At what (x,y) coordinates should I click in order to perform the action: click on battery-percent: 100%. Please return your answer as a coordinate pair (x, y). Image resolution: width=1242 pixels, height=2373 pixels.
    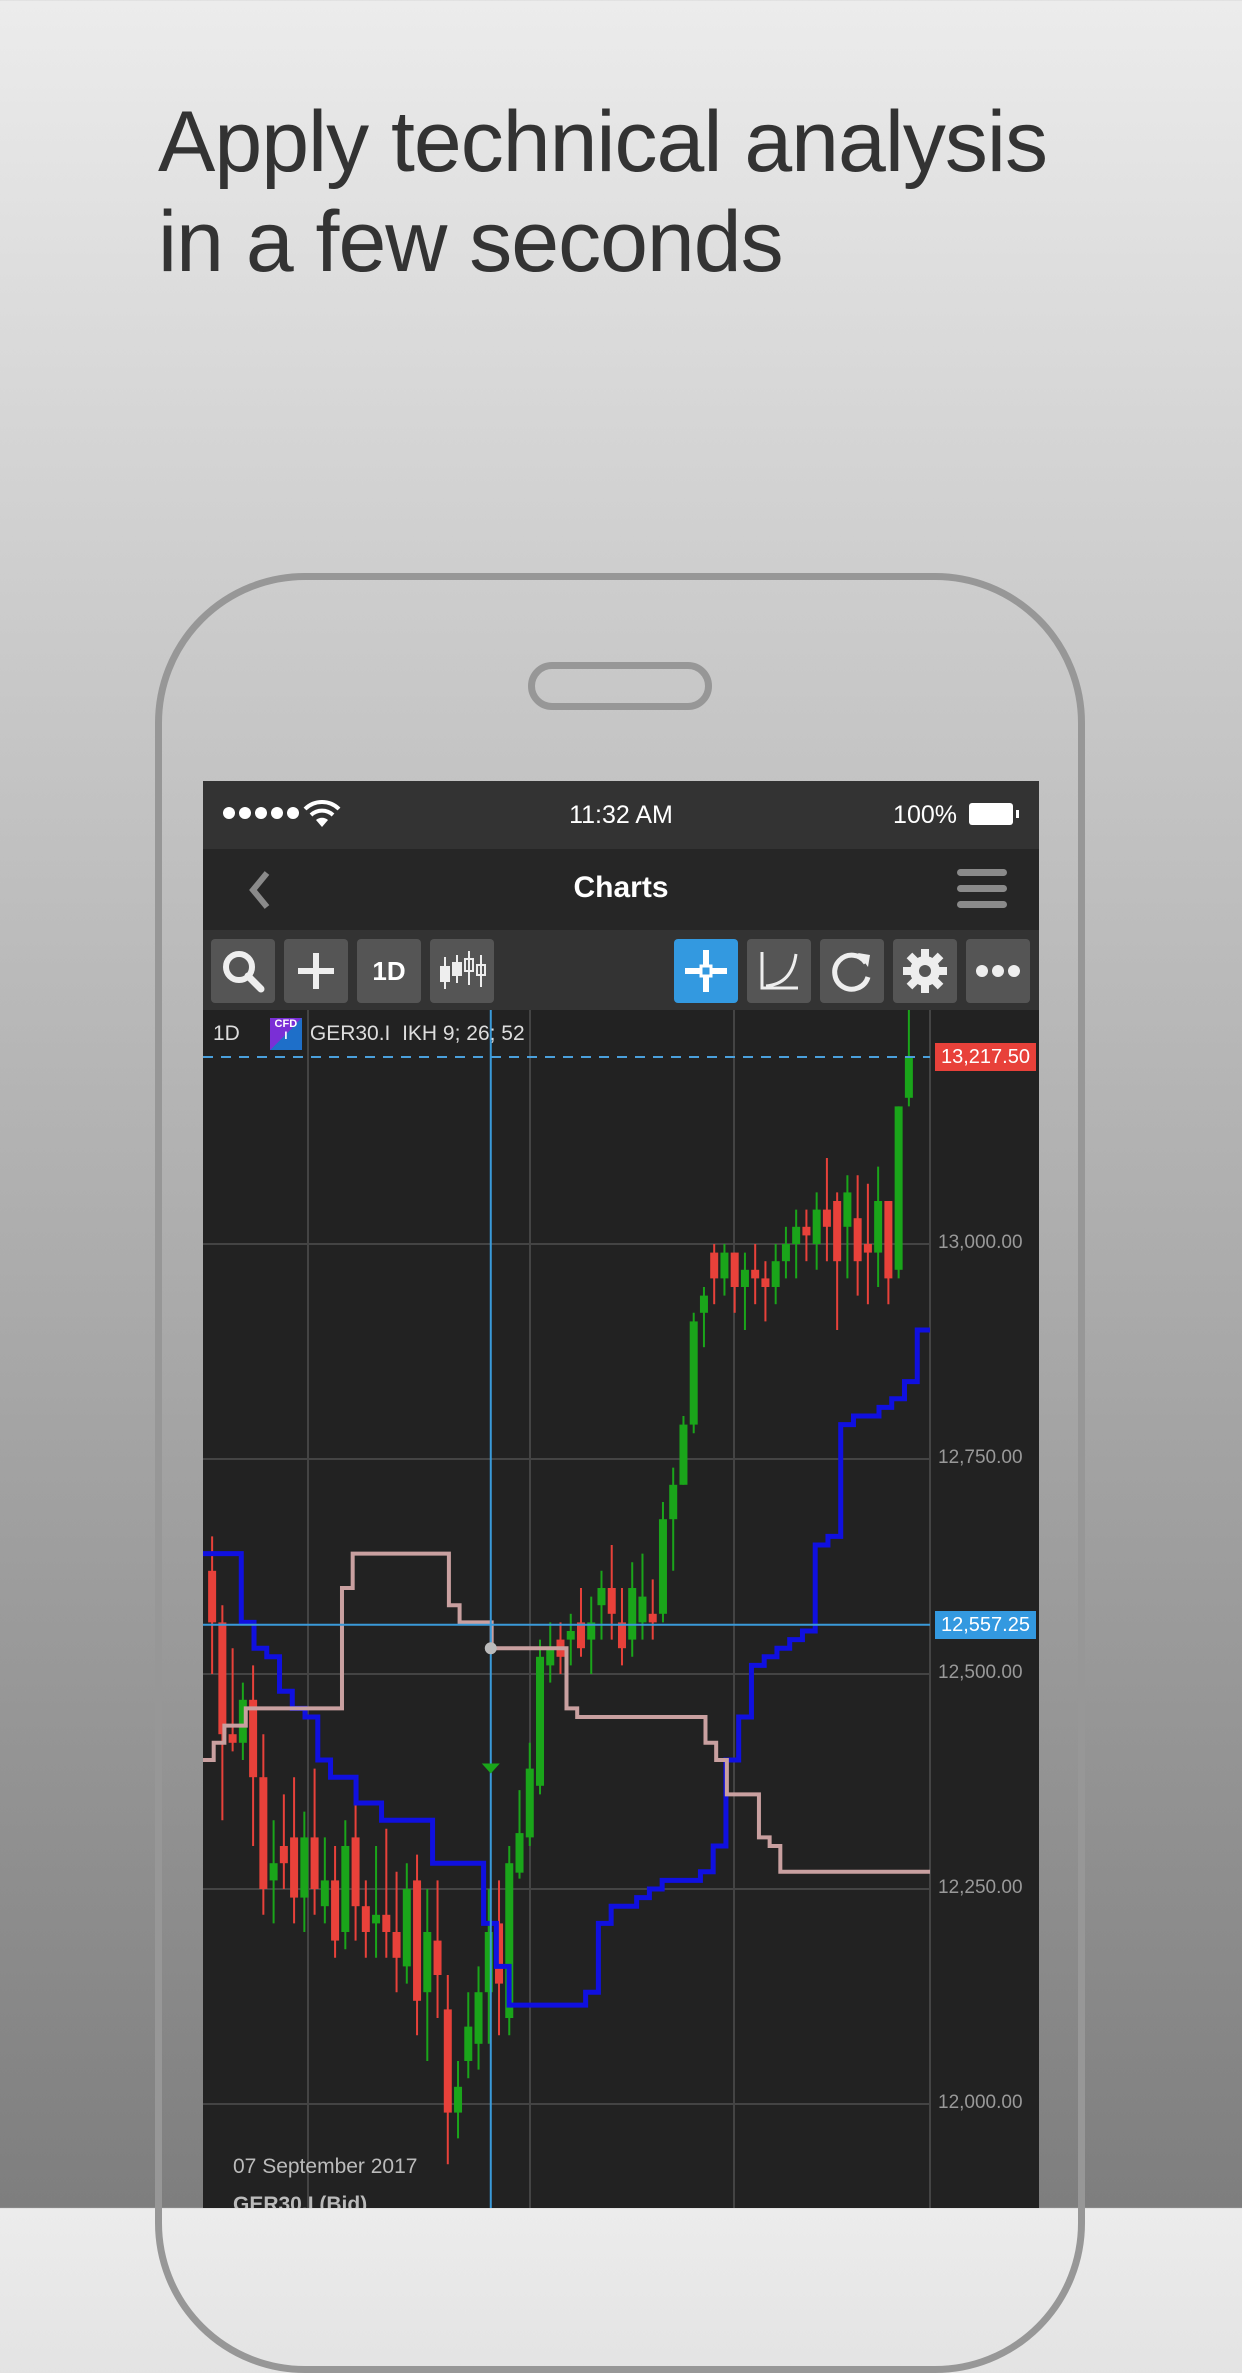
    Looking at the image, I should click on (925, 815).